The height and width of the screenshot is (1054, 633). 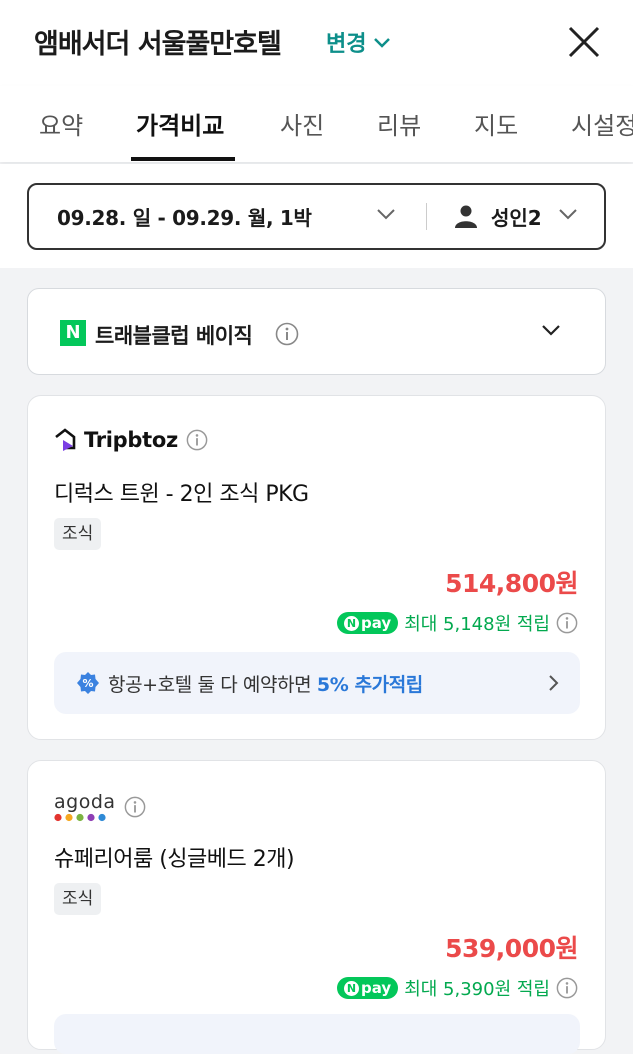 I want to click on tab-map: 지도, so click(x=496, y=123).